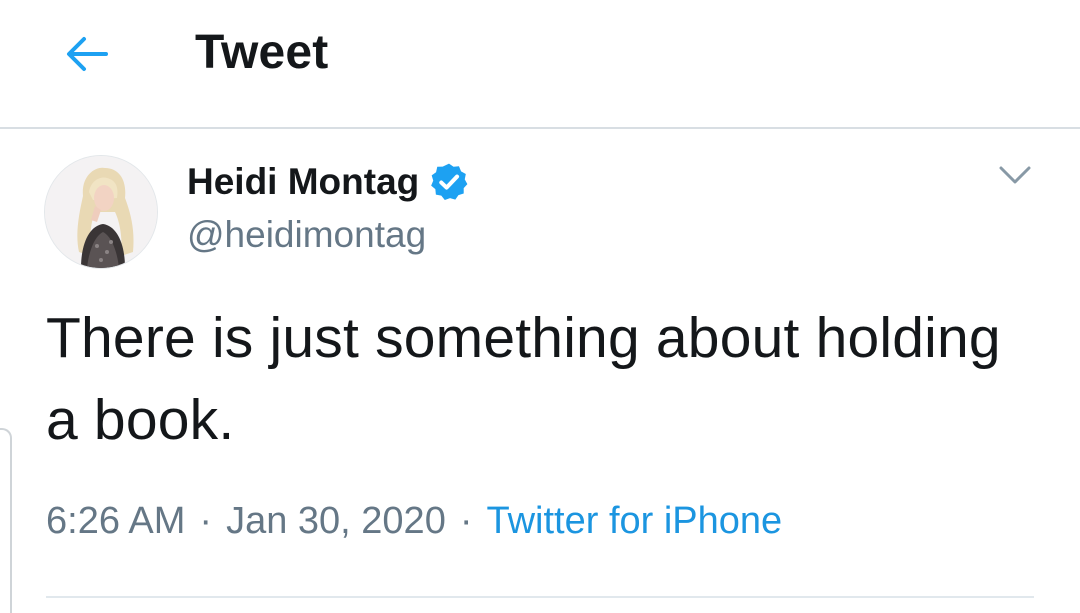 Image resolution: width=1080 pixels, height=613 pixels. Describe the element at coordinates (540, 597) in the screenshot. I see `divider` at that location.